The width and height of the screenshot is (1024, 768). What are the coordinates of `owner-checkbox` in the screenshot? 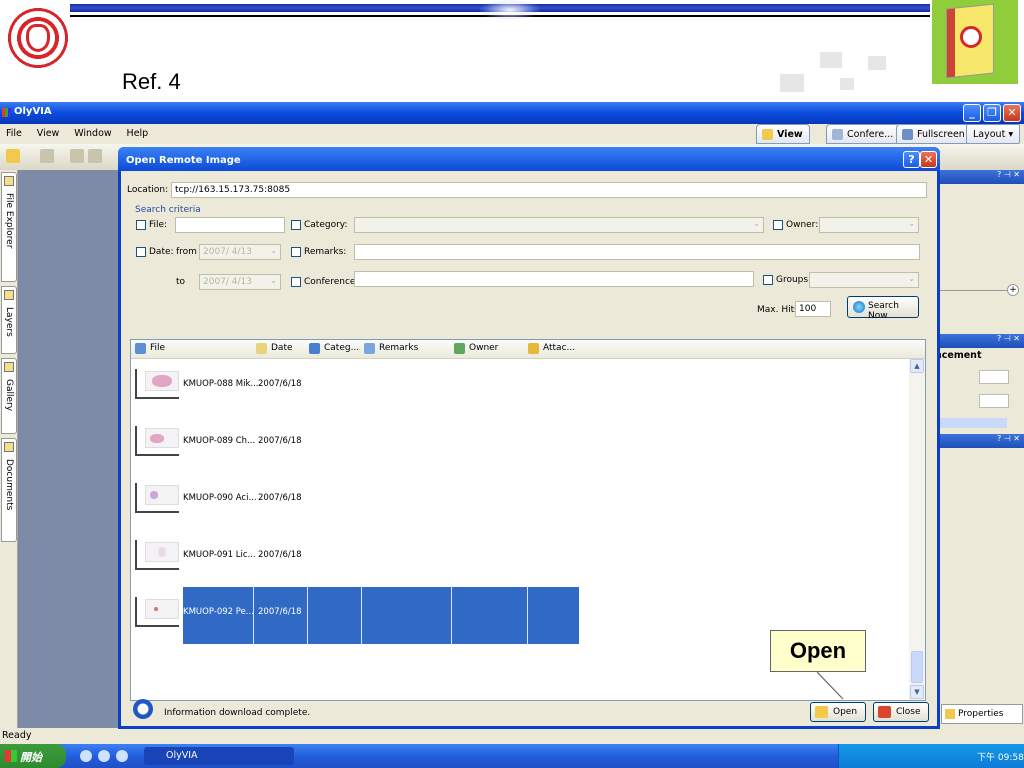 It's located at (778, 225).